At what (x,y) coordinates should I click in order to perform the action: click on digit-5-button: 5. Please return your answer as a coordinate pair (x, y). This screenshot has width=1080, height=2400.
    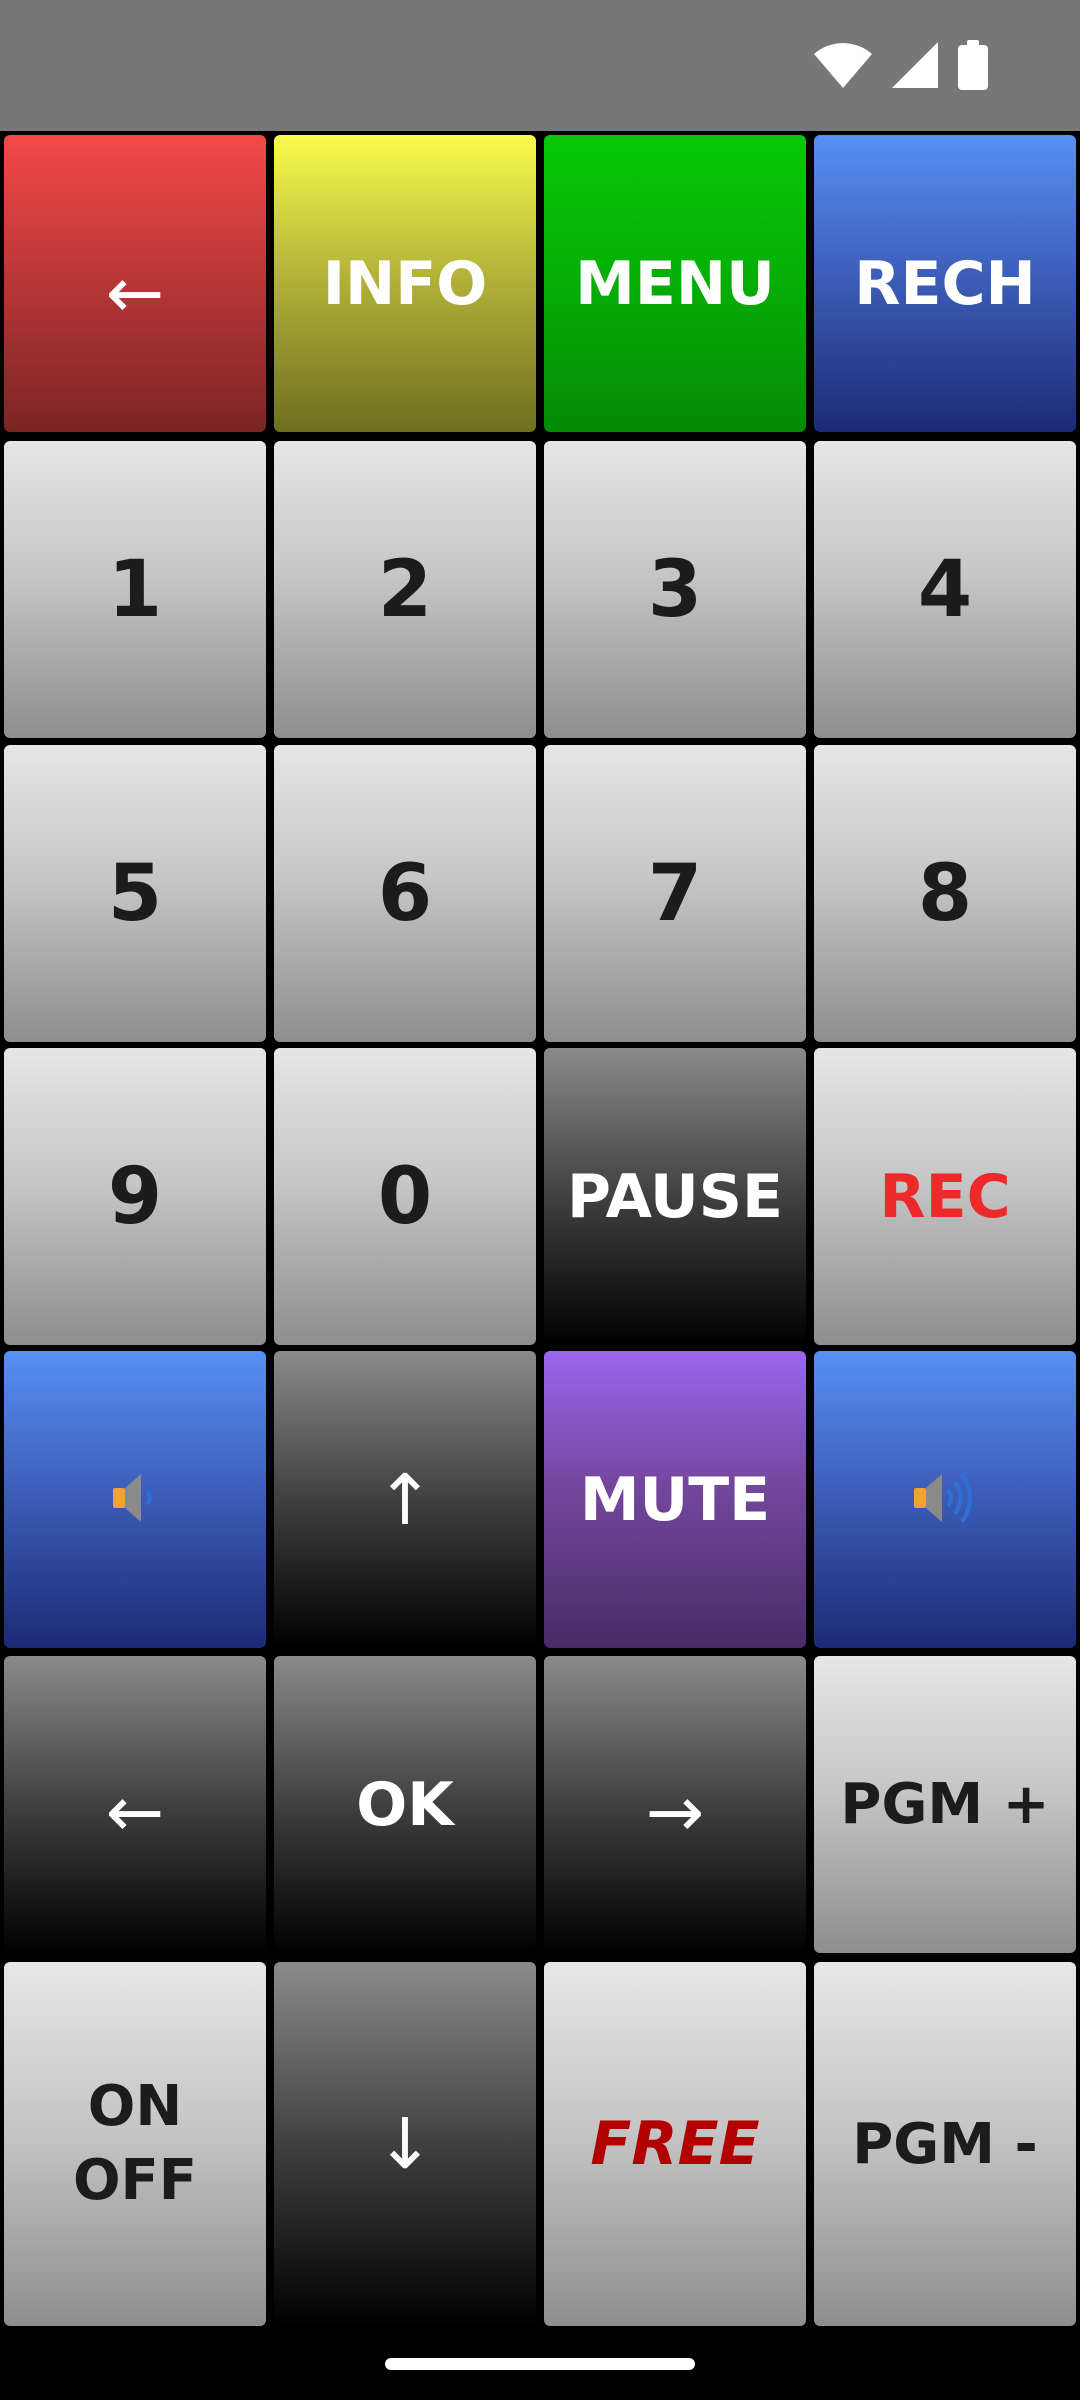
    Looking at the image, I should click on (135, 893).